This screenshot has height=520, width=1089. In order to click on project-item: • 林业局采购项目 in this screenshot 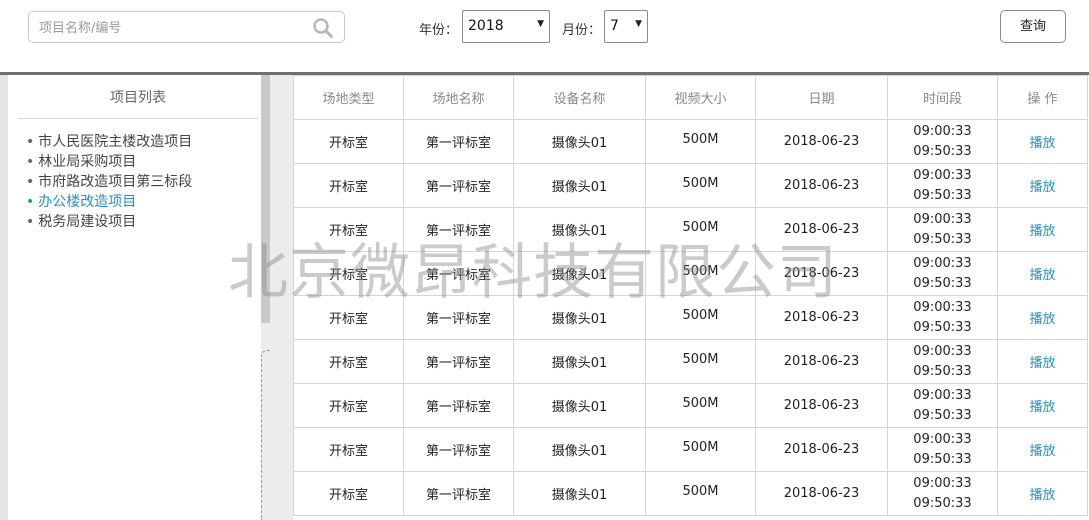, I will do `click(109, 162)`.